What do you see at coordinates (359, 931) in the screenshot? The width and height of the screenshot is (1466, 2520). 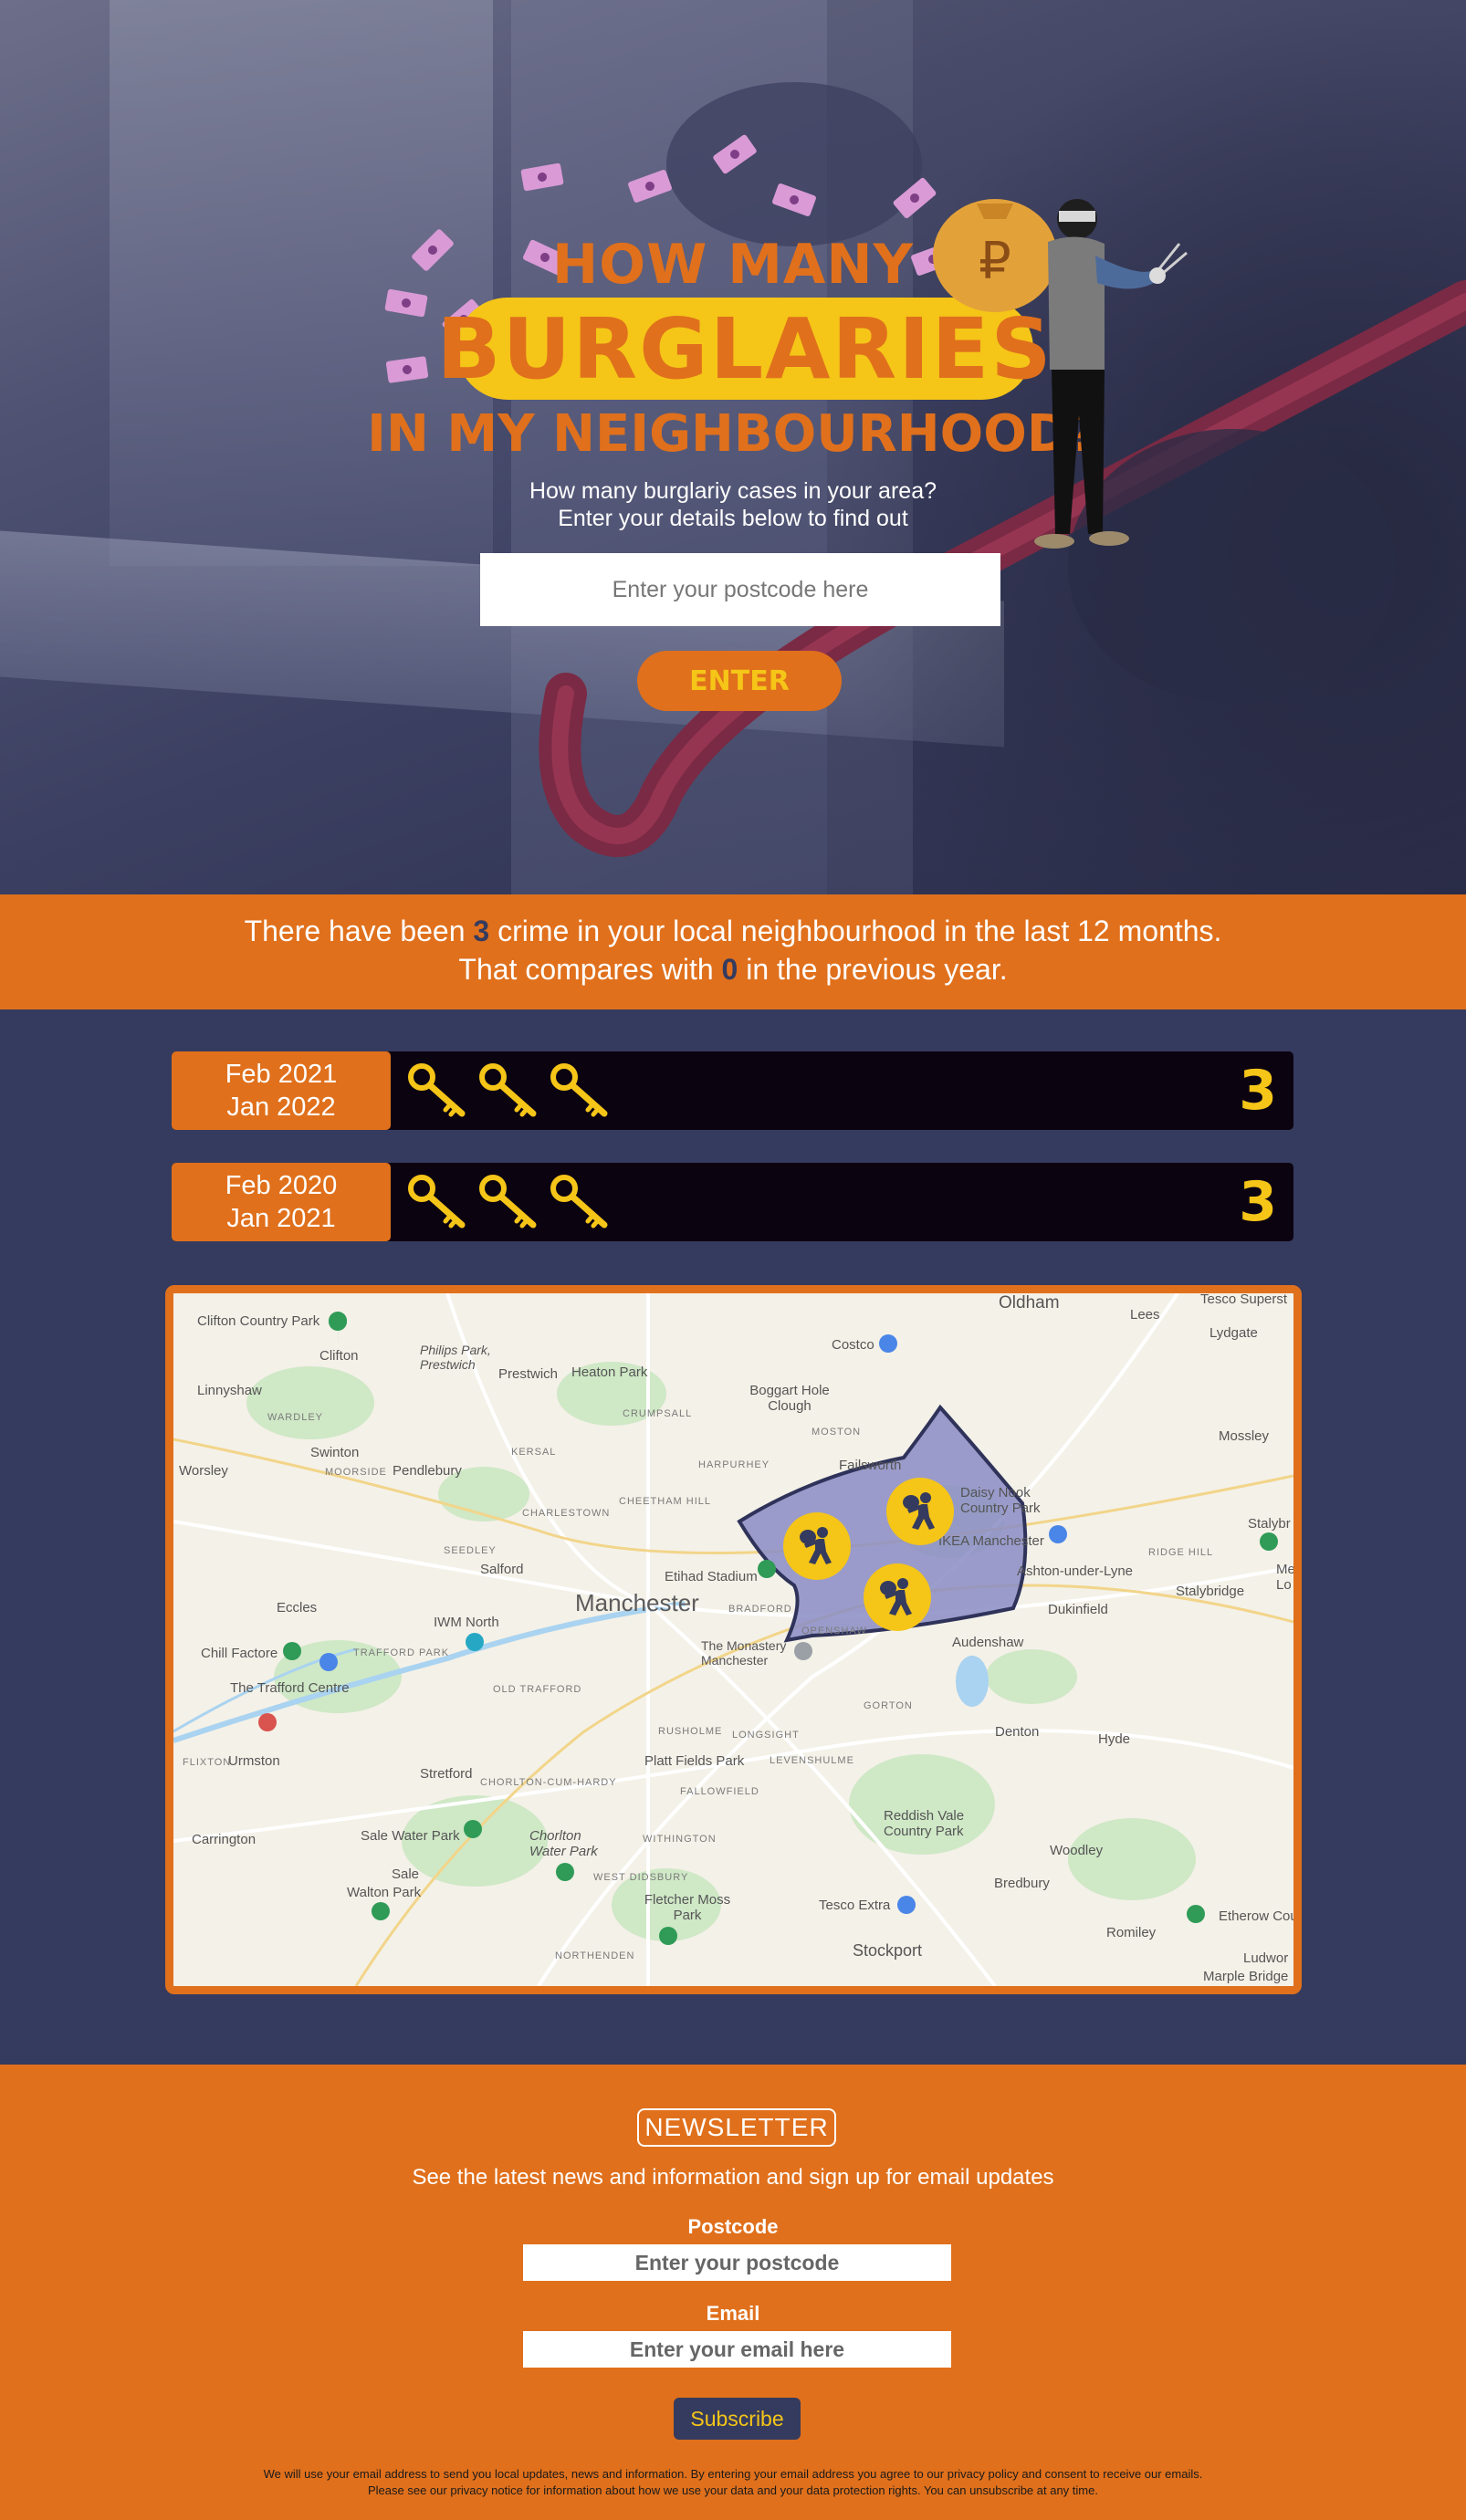 I see `summary-text: There have been` at bounding box center [359, 931].